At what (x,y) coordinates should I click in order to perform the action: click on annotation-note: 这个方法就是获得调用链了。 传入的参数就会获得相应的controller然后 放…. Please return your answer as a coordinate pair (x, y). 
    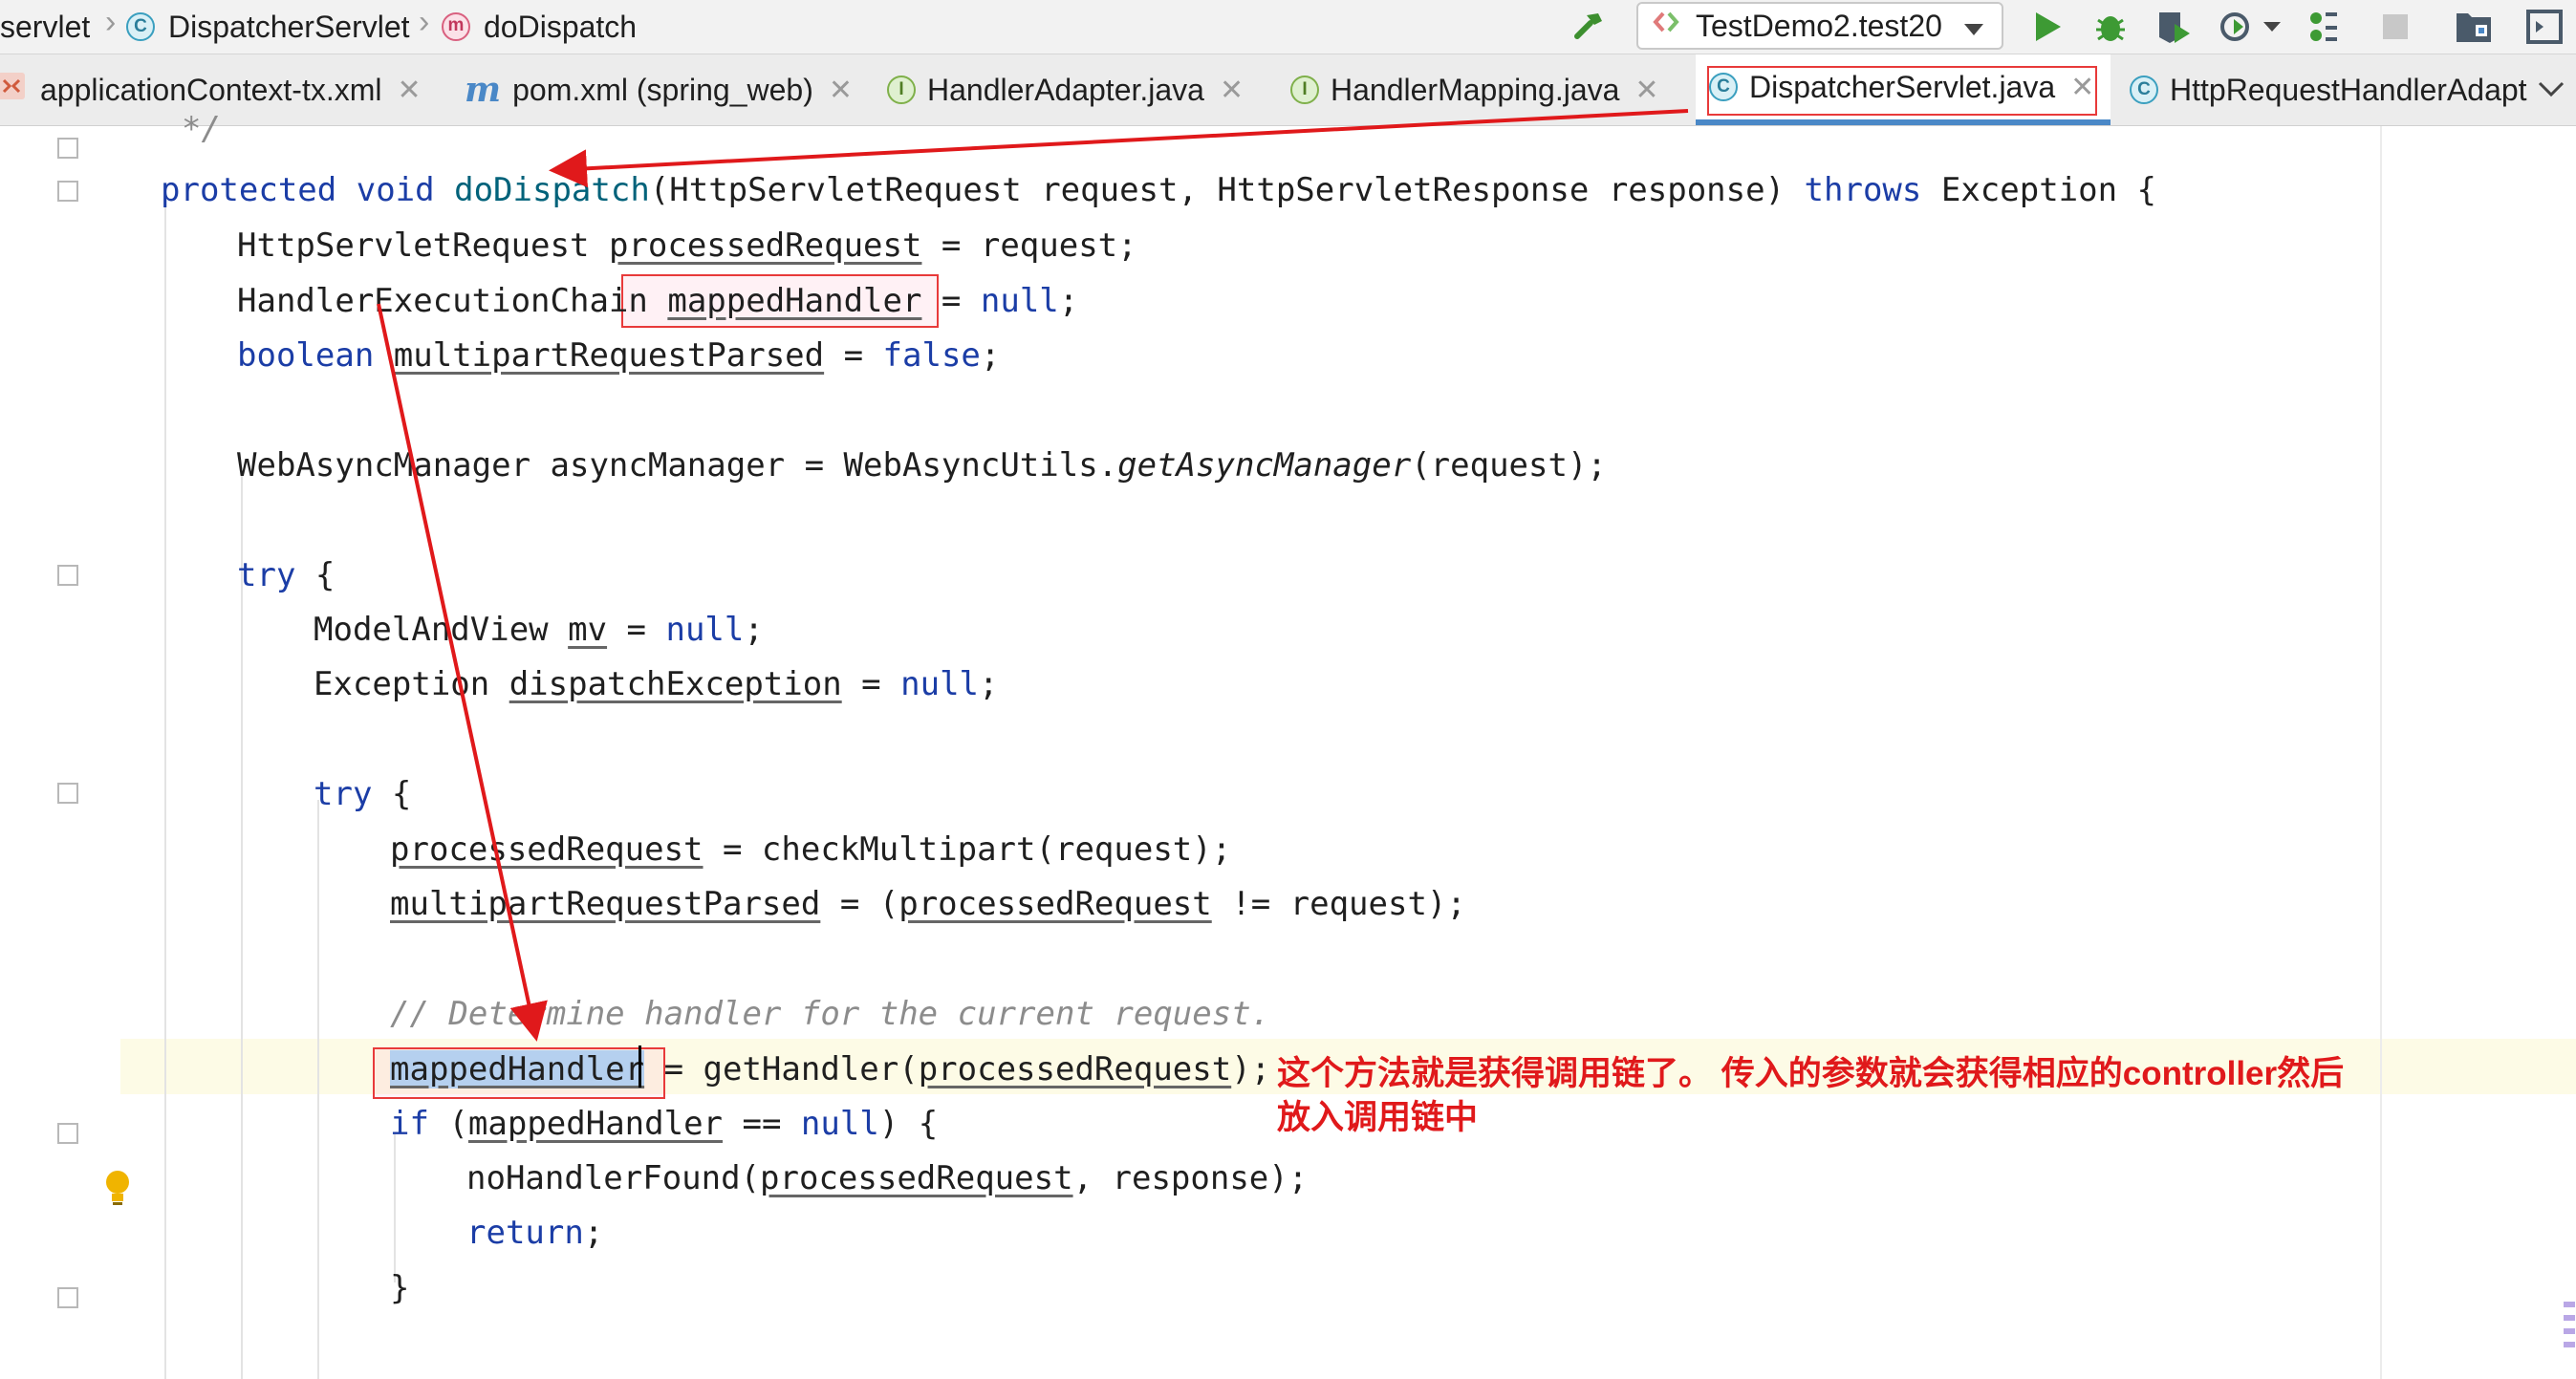
    Looking at the image, I should click on (1841, 1096).